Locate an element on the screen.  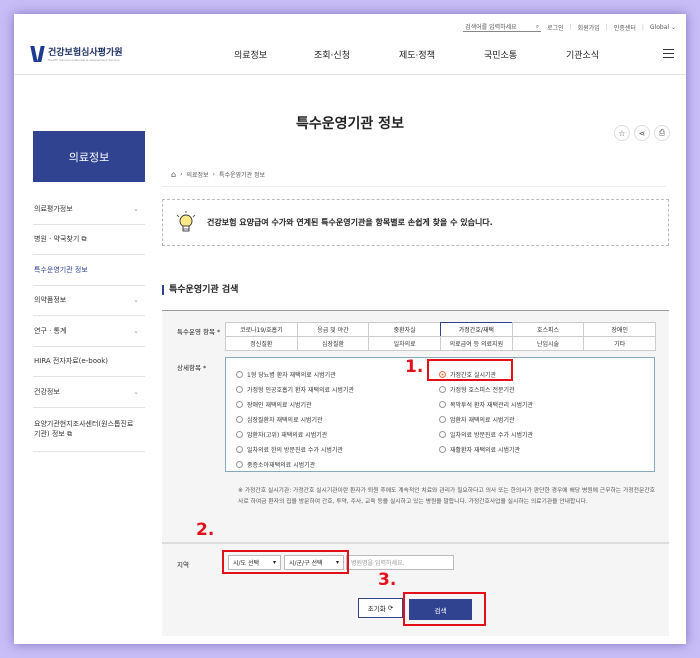
header-divider is located at coordinates (350, 74).